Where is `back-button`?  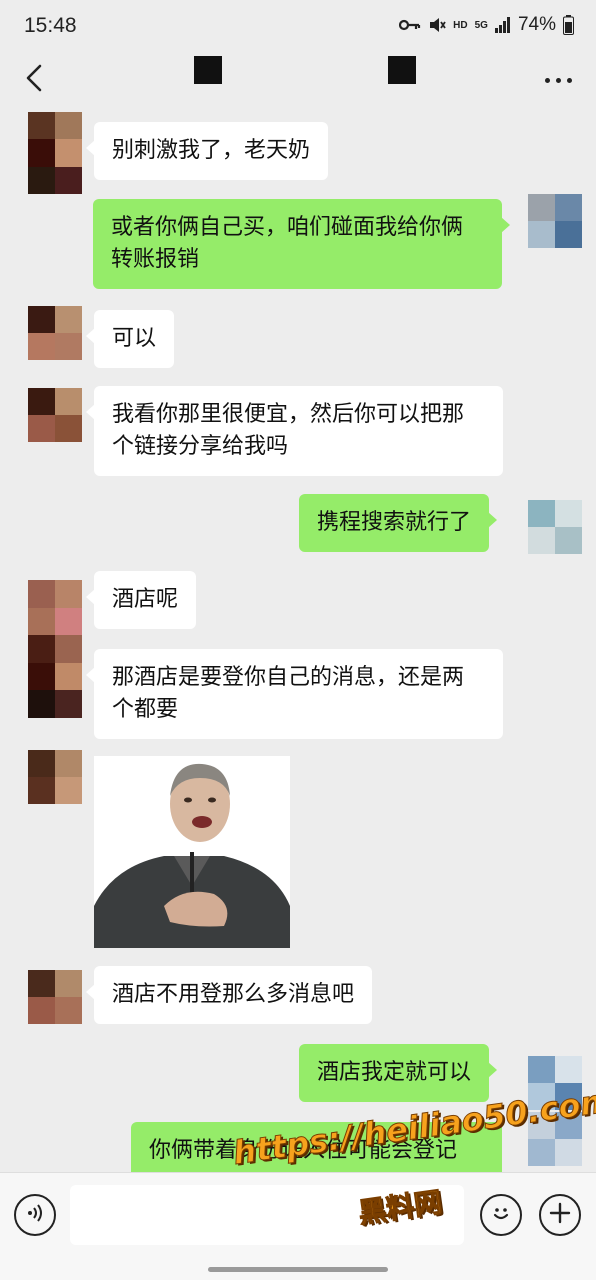
back-button is located at coordinates (34, 80).